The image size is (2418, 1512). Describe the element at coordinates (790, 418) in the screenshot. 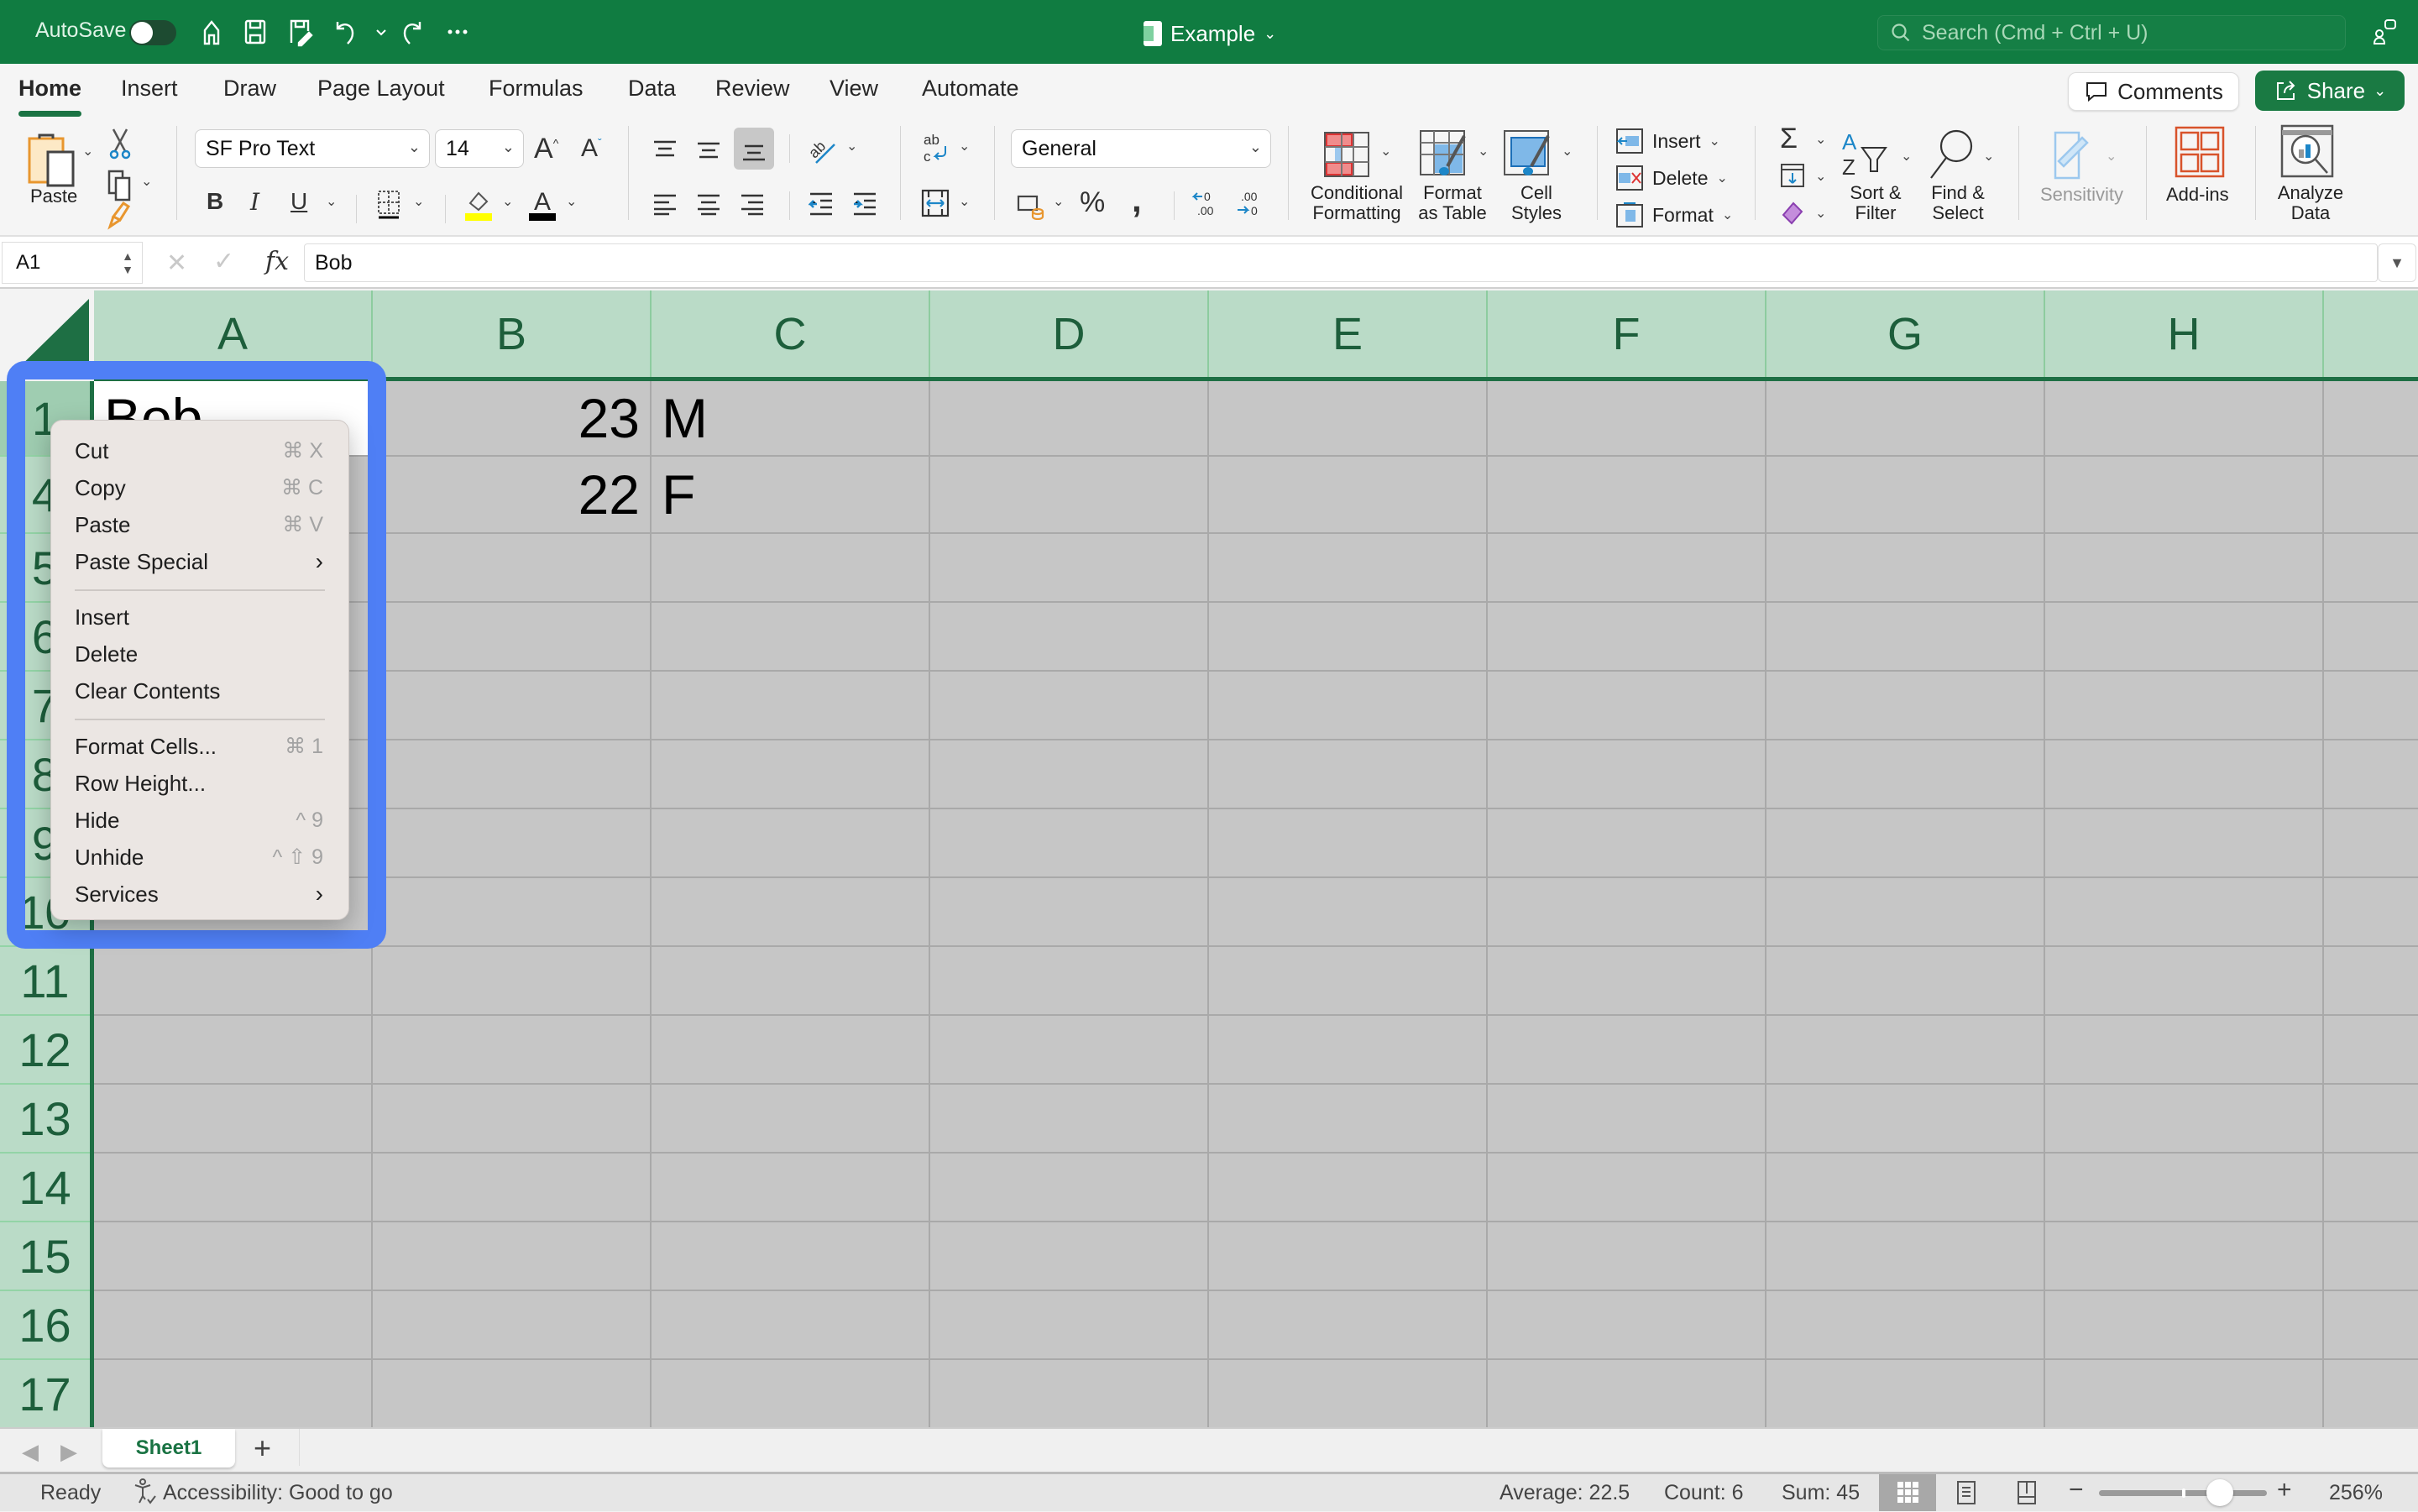

I see `cell-c1: M` at that location.